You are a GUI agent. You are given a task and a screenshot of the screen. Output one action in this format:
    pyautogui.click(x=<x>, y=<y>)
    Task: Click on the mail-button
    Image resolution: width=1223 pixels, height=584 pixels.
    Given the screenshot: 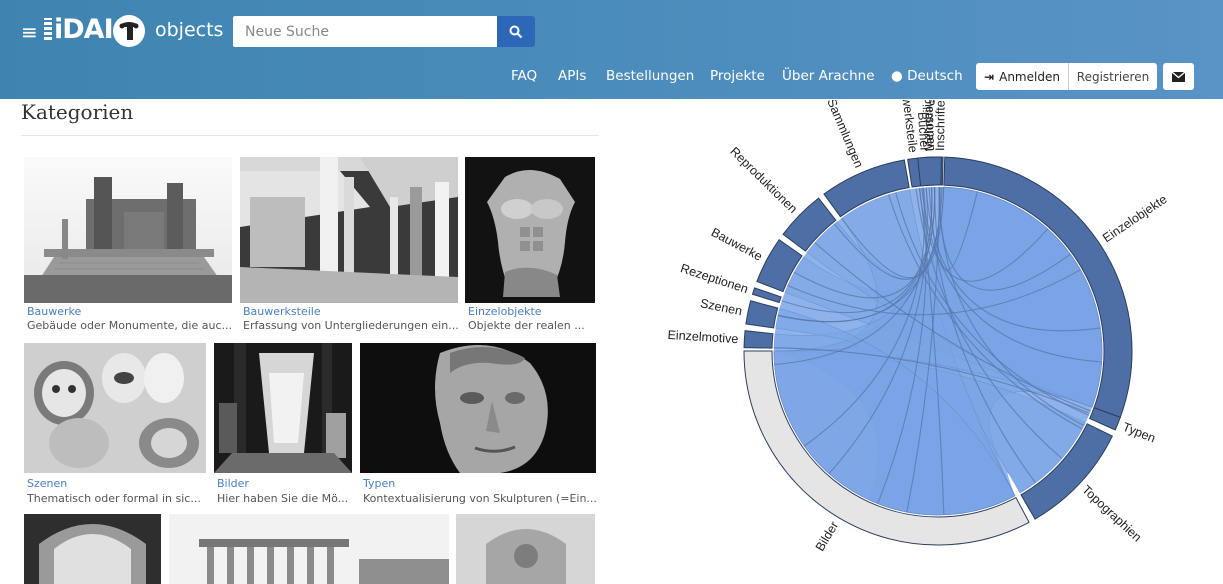 What is the action you would take?
    pyautogui.click(x=1178, y=76)
    